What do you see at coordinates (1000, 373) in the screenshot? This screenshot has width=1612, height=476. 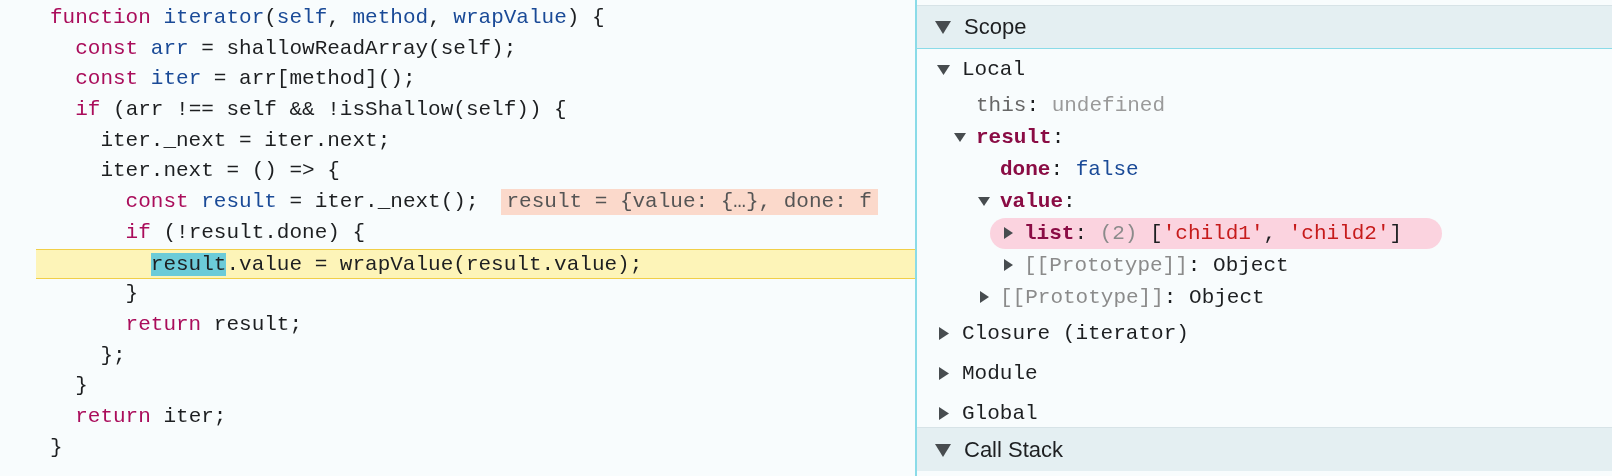 I see `scope-section-label: Module` at bounding box center [1000, 373].